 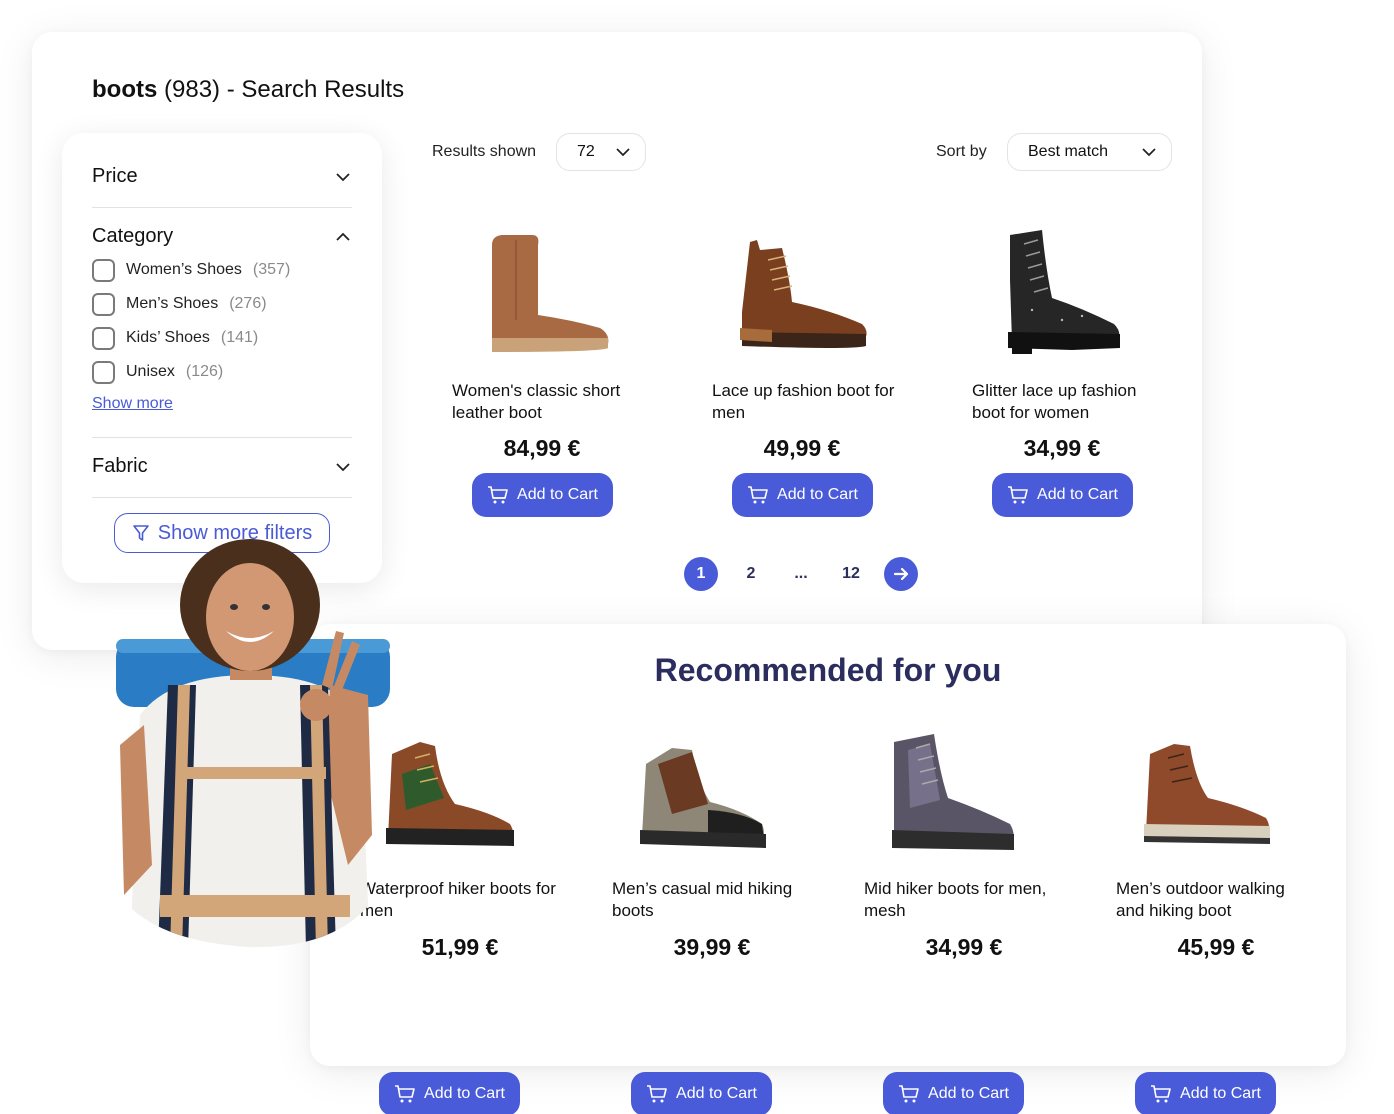 I want to click on filter-fabric: Fabric, so click(x=222, y=466).